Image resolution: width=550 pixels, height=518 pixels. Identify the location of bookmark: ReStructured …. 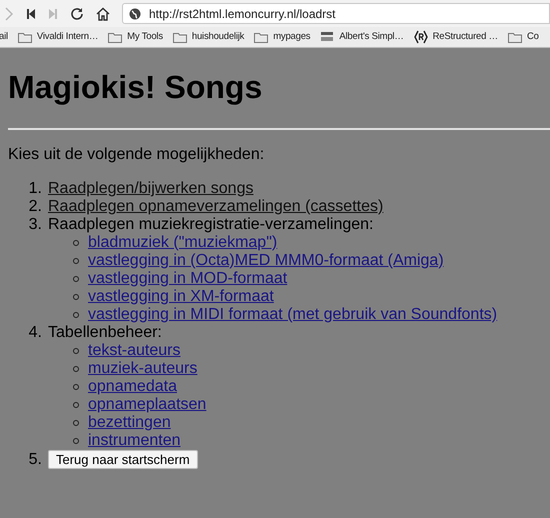
(456, 37).